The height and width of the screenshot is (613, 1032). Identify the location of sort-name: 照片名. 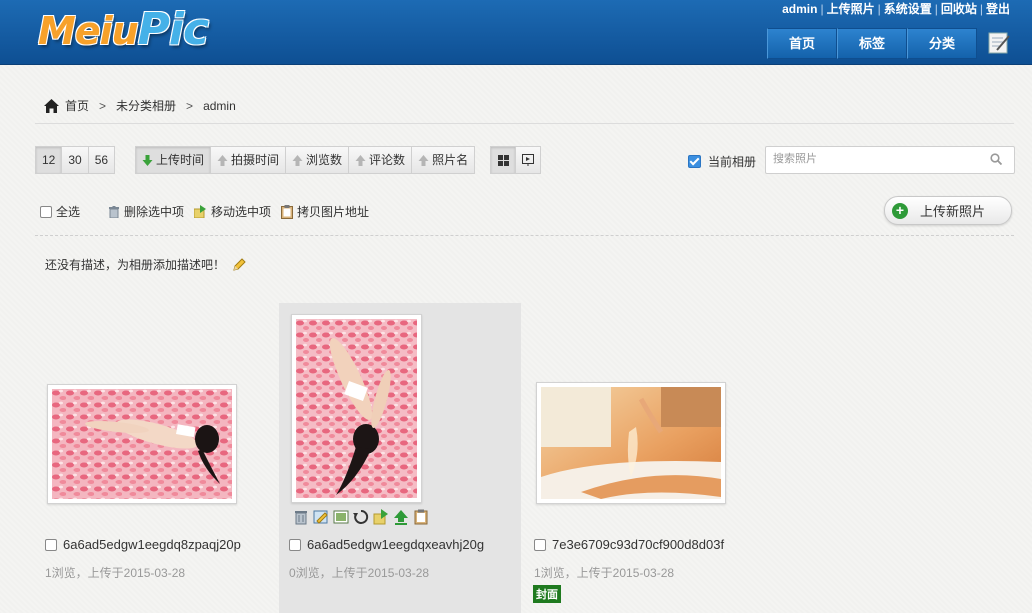
(444, 160).